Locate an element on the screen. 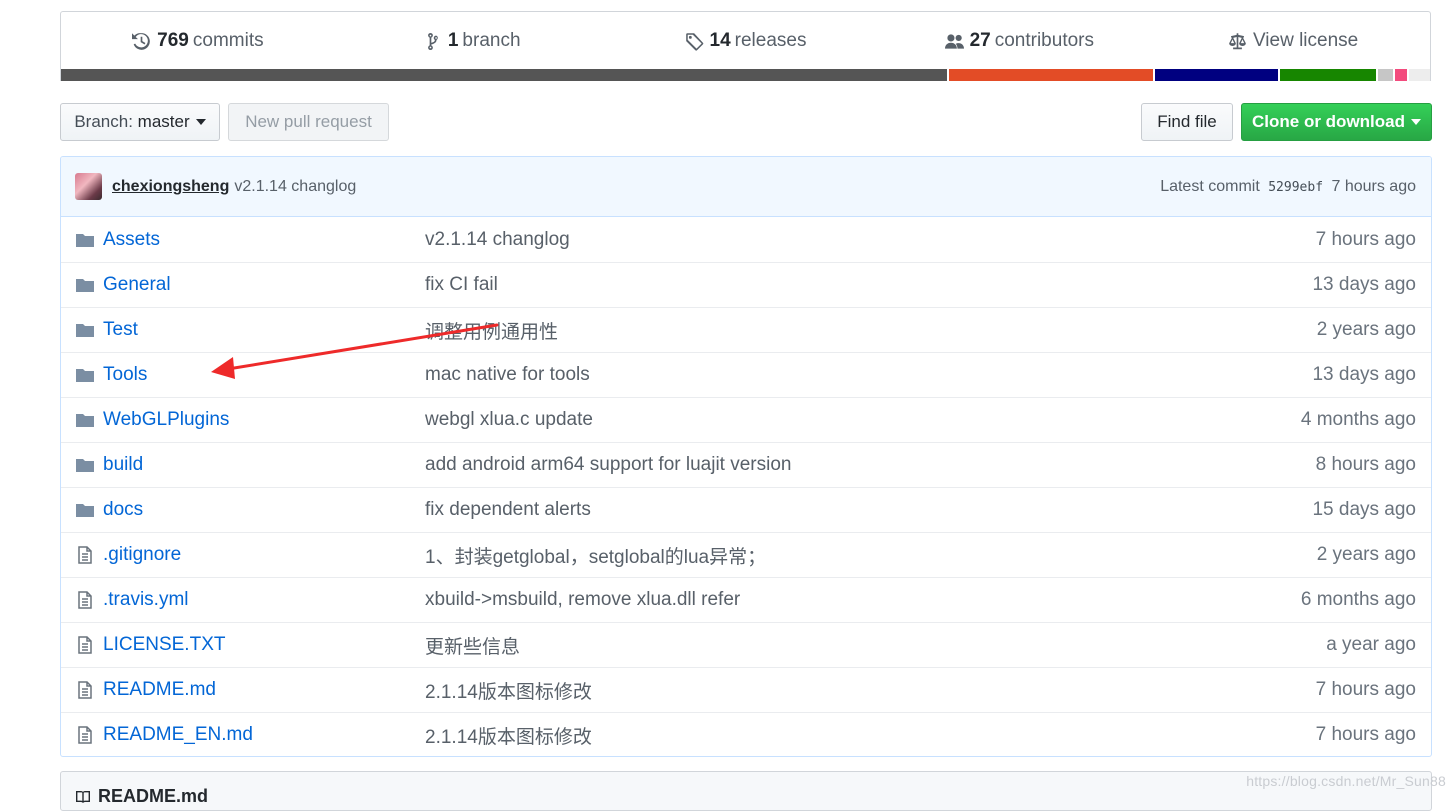 The image size is (1456, 811). file-row: Assets v2.1.14 changlog 7 hours ago is located at coordinates (746, 239).